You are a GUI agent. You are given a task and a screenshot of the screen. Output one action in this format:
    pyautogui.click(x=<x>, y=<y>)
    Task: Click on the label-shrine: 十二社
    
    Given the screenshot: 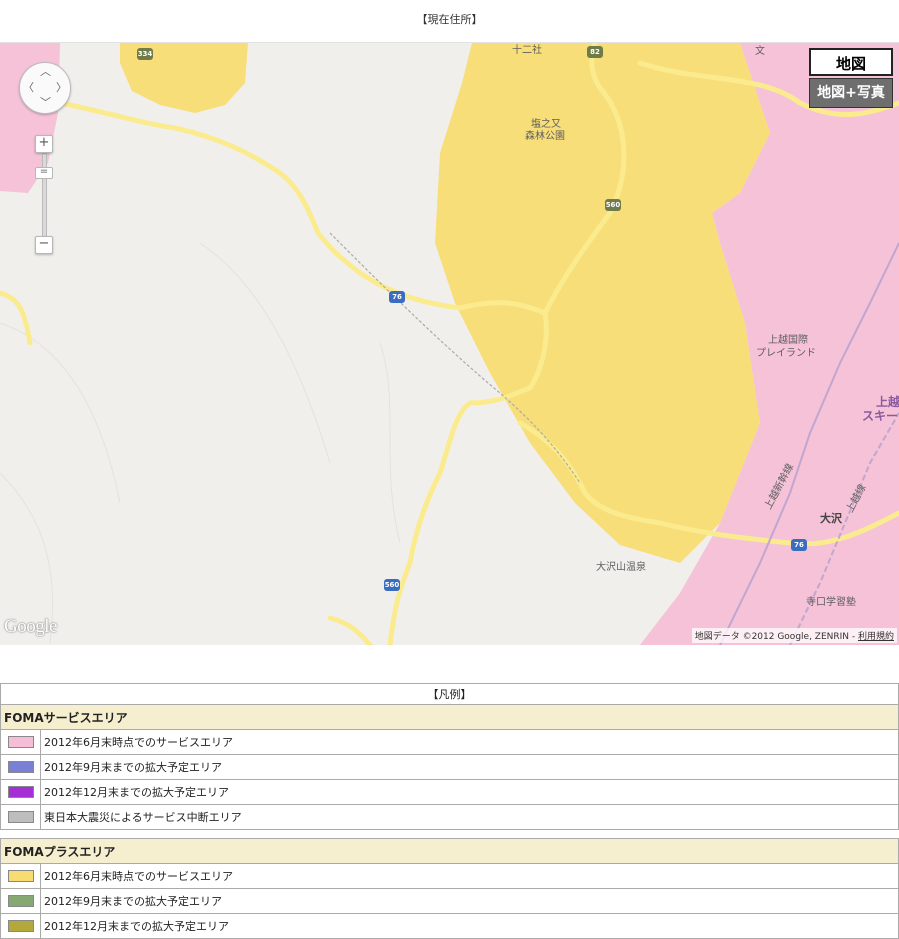 What is the action you would take?
    pyautogui.click(x=527, y=50)
    